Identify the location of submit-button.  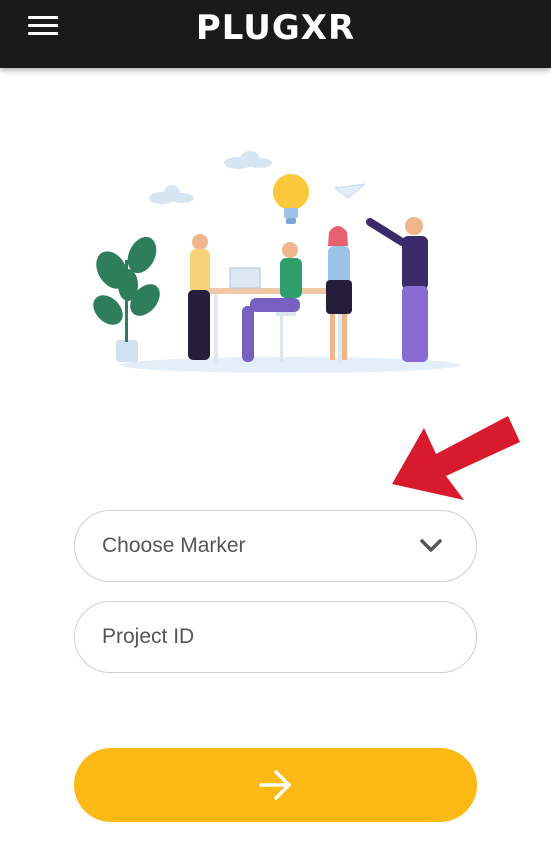
(275, 785).